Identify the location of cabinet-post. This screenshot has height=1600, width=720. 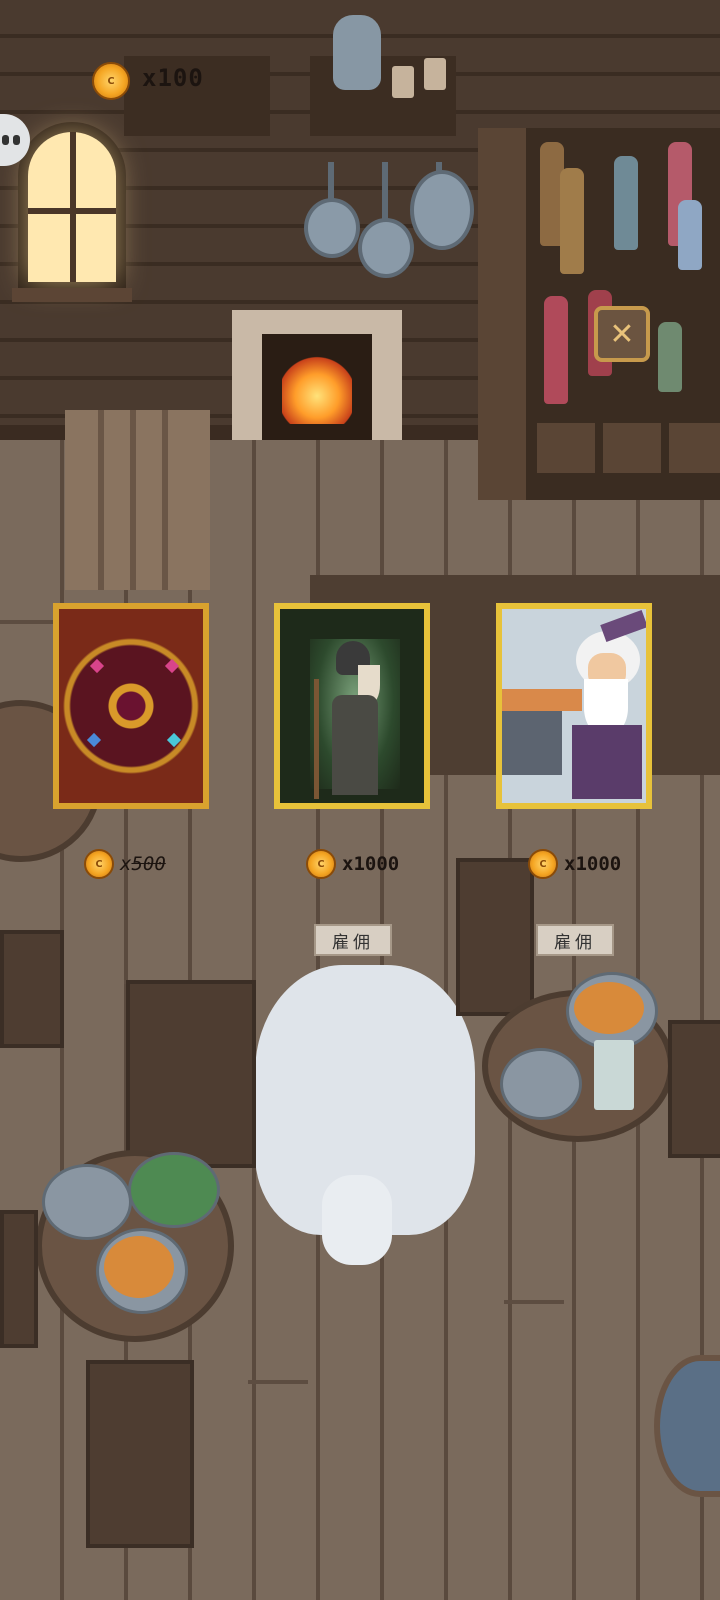
(502, 314).